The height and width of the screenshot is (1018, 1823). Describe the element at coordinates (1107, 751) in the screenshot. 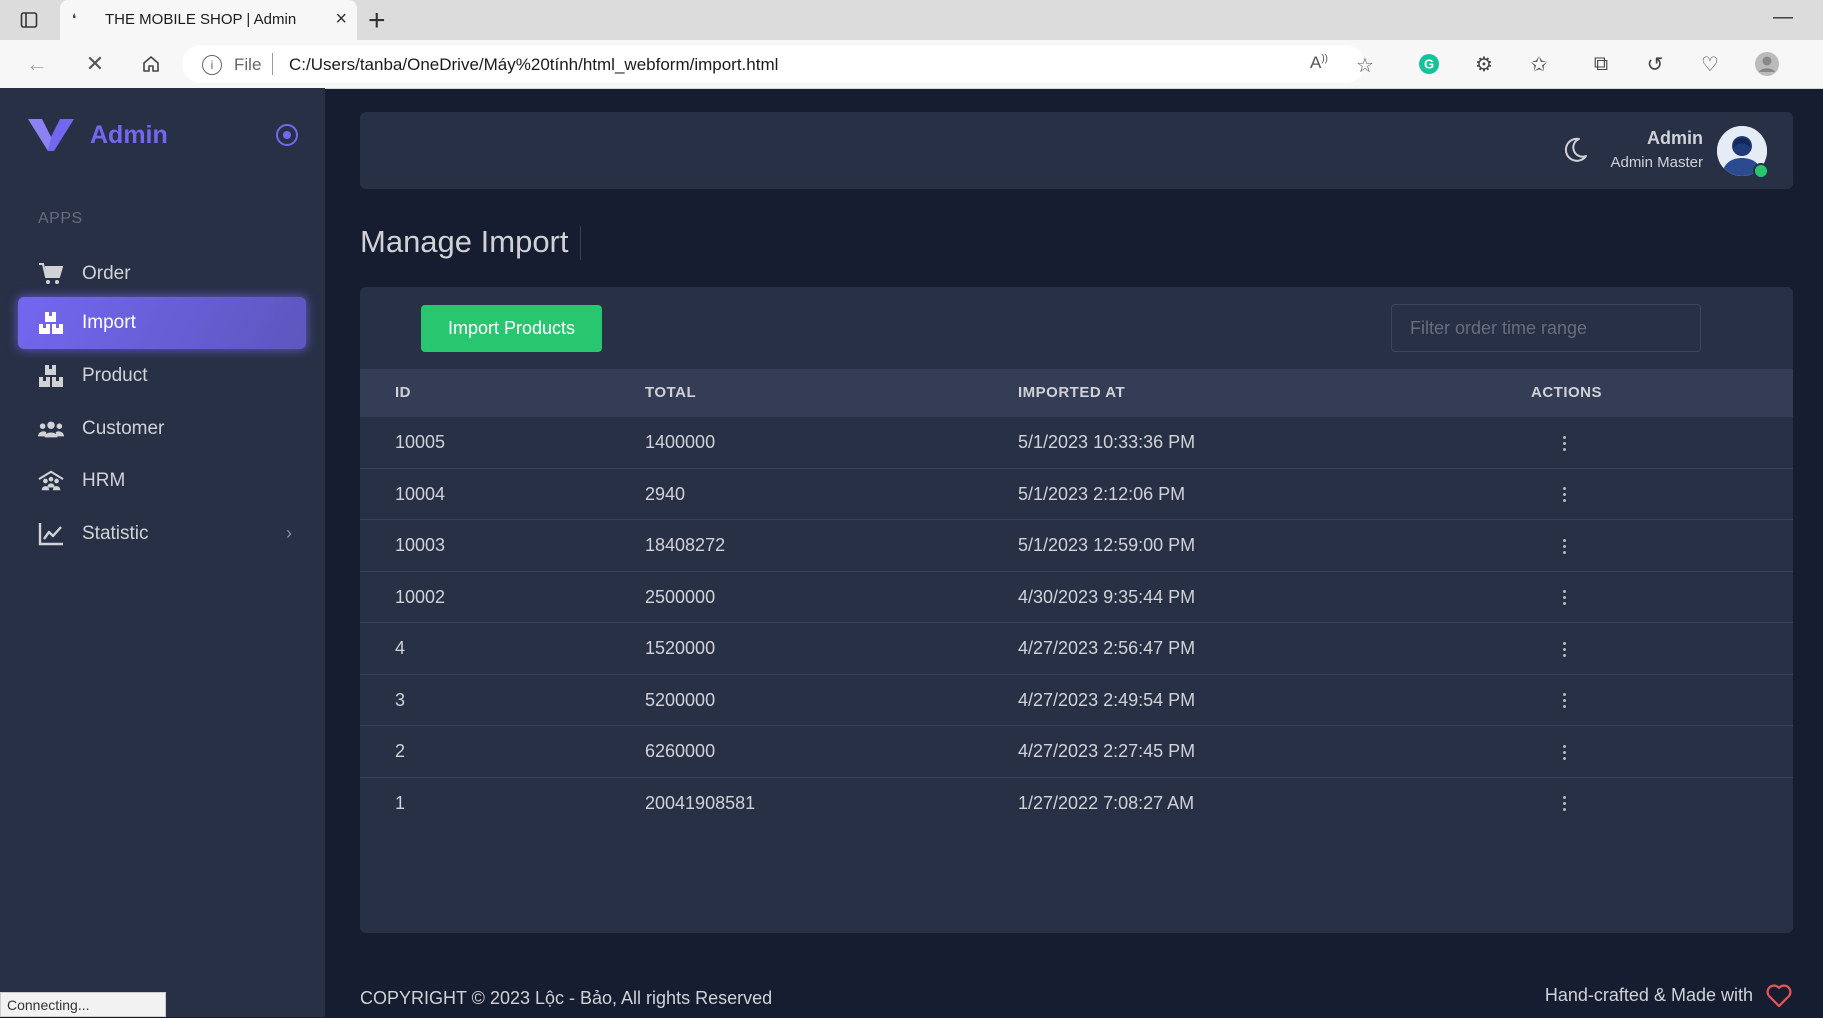

I see `cell-imported-at: 4/27/2023 2:27:45 PM` at that location.